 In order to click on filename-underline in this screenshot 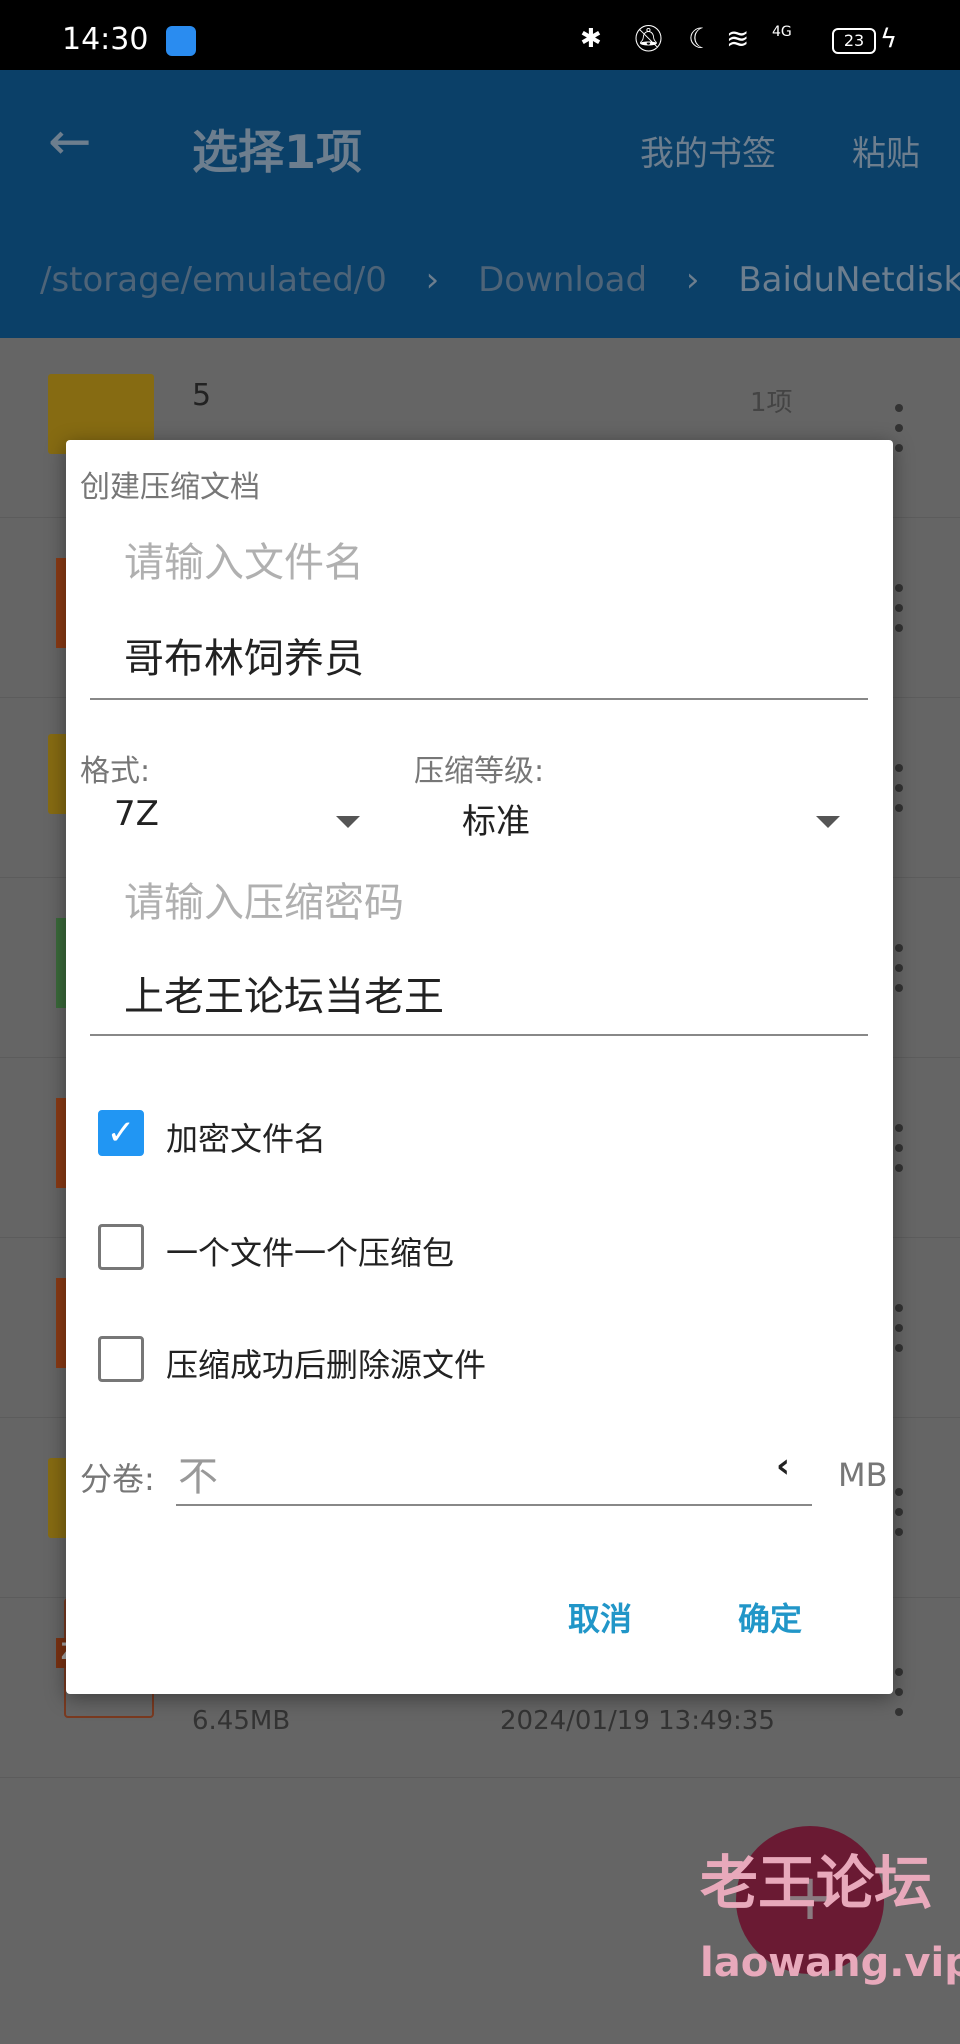, I will do `click(479, 699)`.